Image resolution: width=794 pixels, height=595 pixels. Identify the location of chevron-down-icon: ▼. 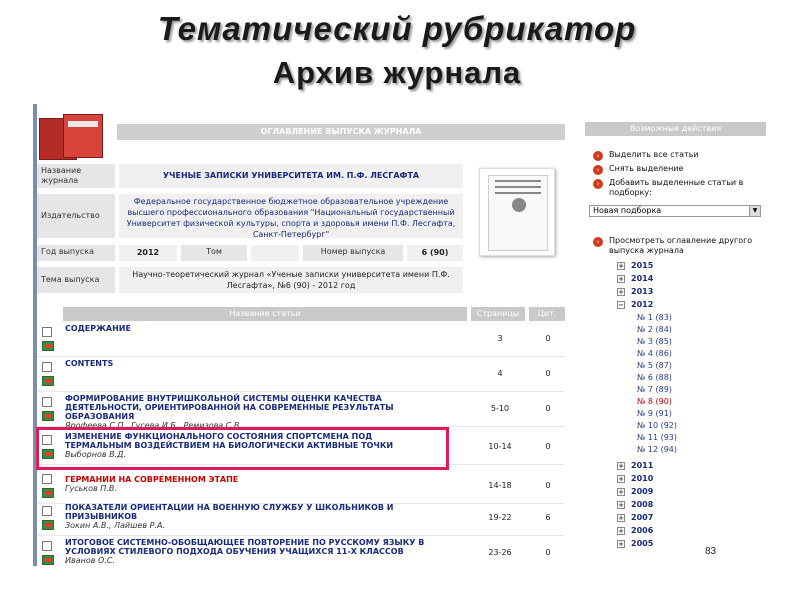
(754, 211).